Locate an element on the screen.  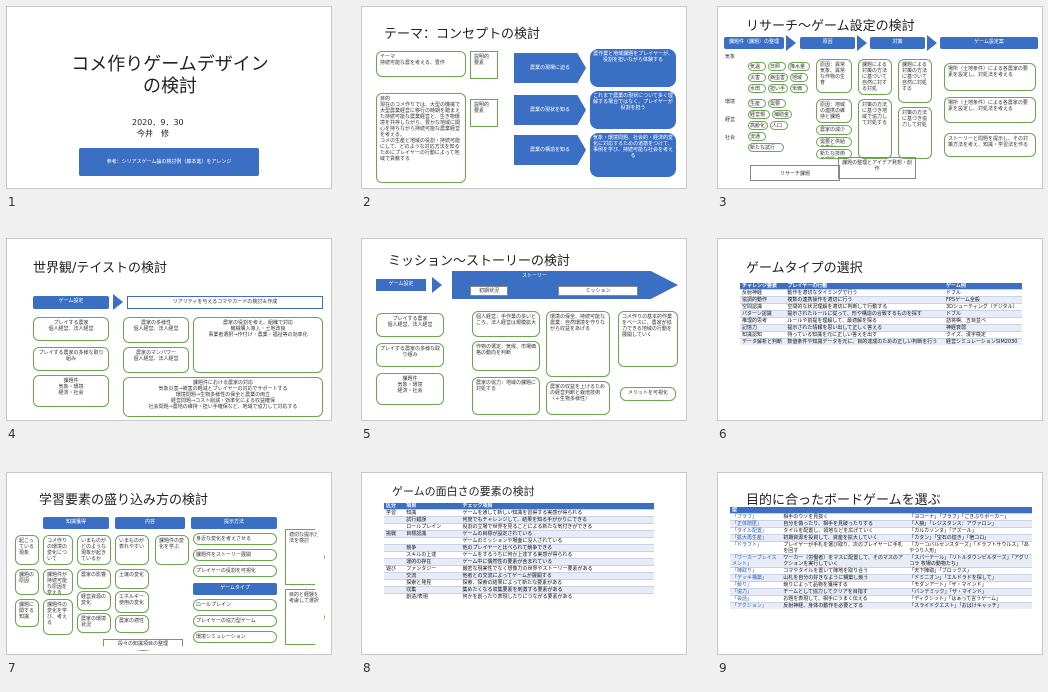
table-cell: 創造/表現 is located at coordinates (432, 596).